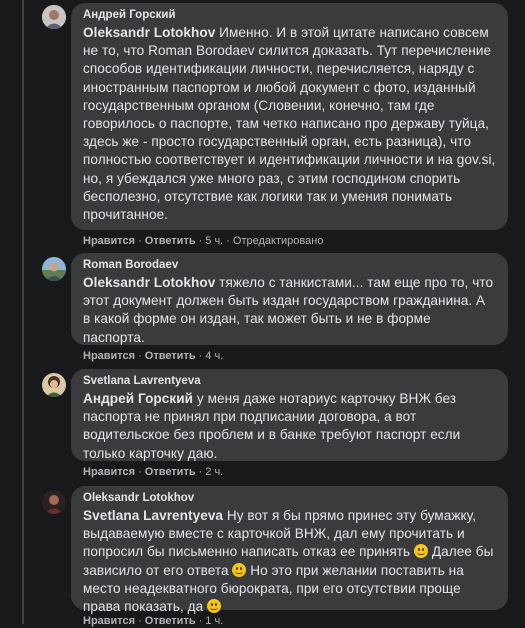  Describe the element at coordinates (289, 498) in the screenshot. I see `comment-author: Oleksandr Lotokhov` at that location.